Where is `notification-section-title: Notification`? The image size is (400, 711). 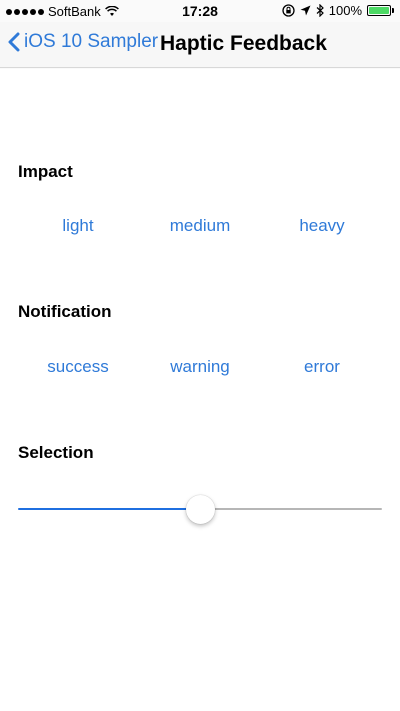
notification-section-title: Notification is located at coordinates (65, 311).